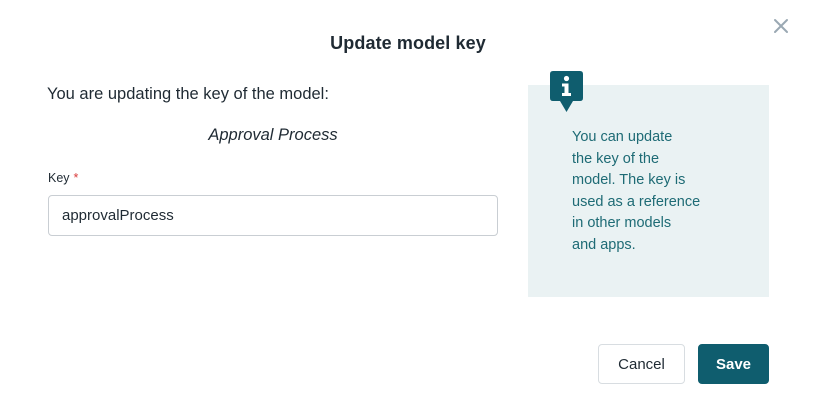 This screenshot has width=816, height=414. Describe the element at coordinates (408, 43) in the screenshot. I see `dialog-title: Update model key` at that location.